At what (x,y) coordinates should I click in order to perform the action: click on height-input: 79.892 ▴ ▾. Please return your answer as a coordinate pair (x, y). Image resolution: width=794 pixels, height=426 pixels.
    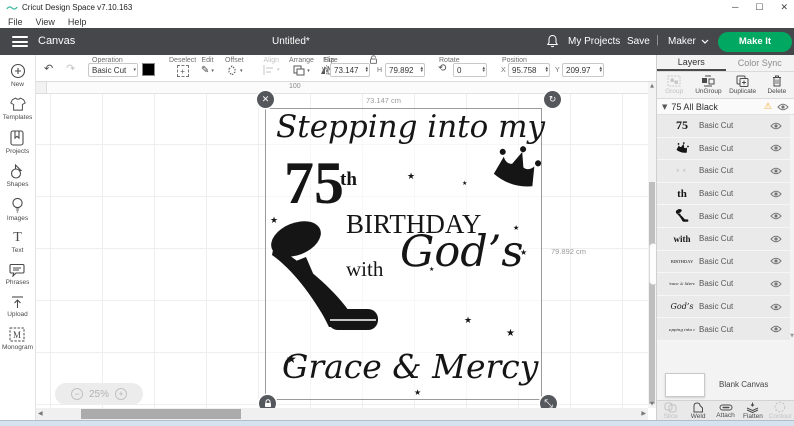
    Looking at the image, I should click on (405, 70).